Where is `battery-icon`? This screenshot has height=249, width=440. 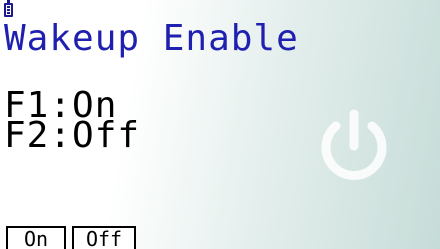
battery-icon is located at coordinates (8, 8).